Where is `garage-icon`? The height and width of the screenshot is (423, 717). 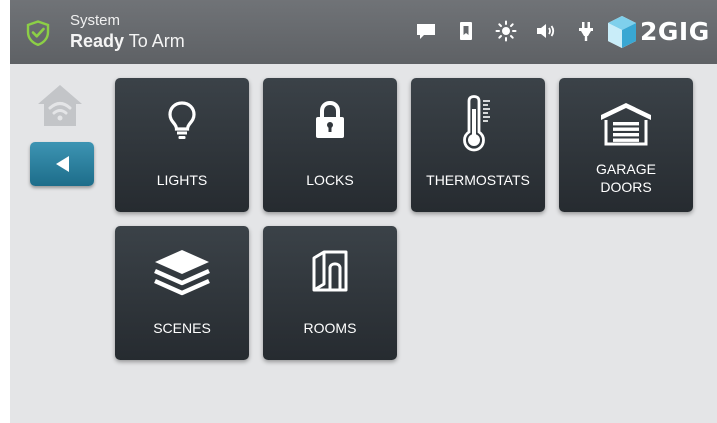
garage-icon is located at coordinates (626, 124).